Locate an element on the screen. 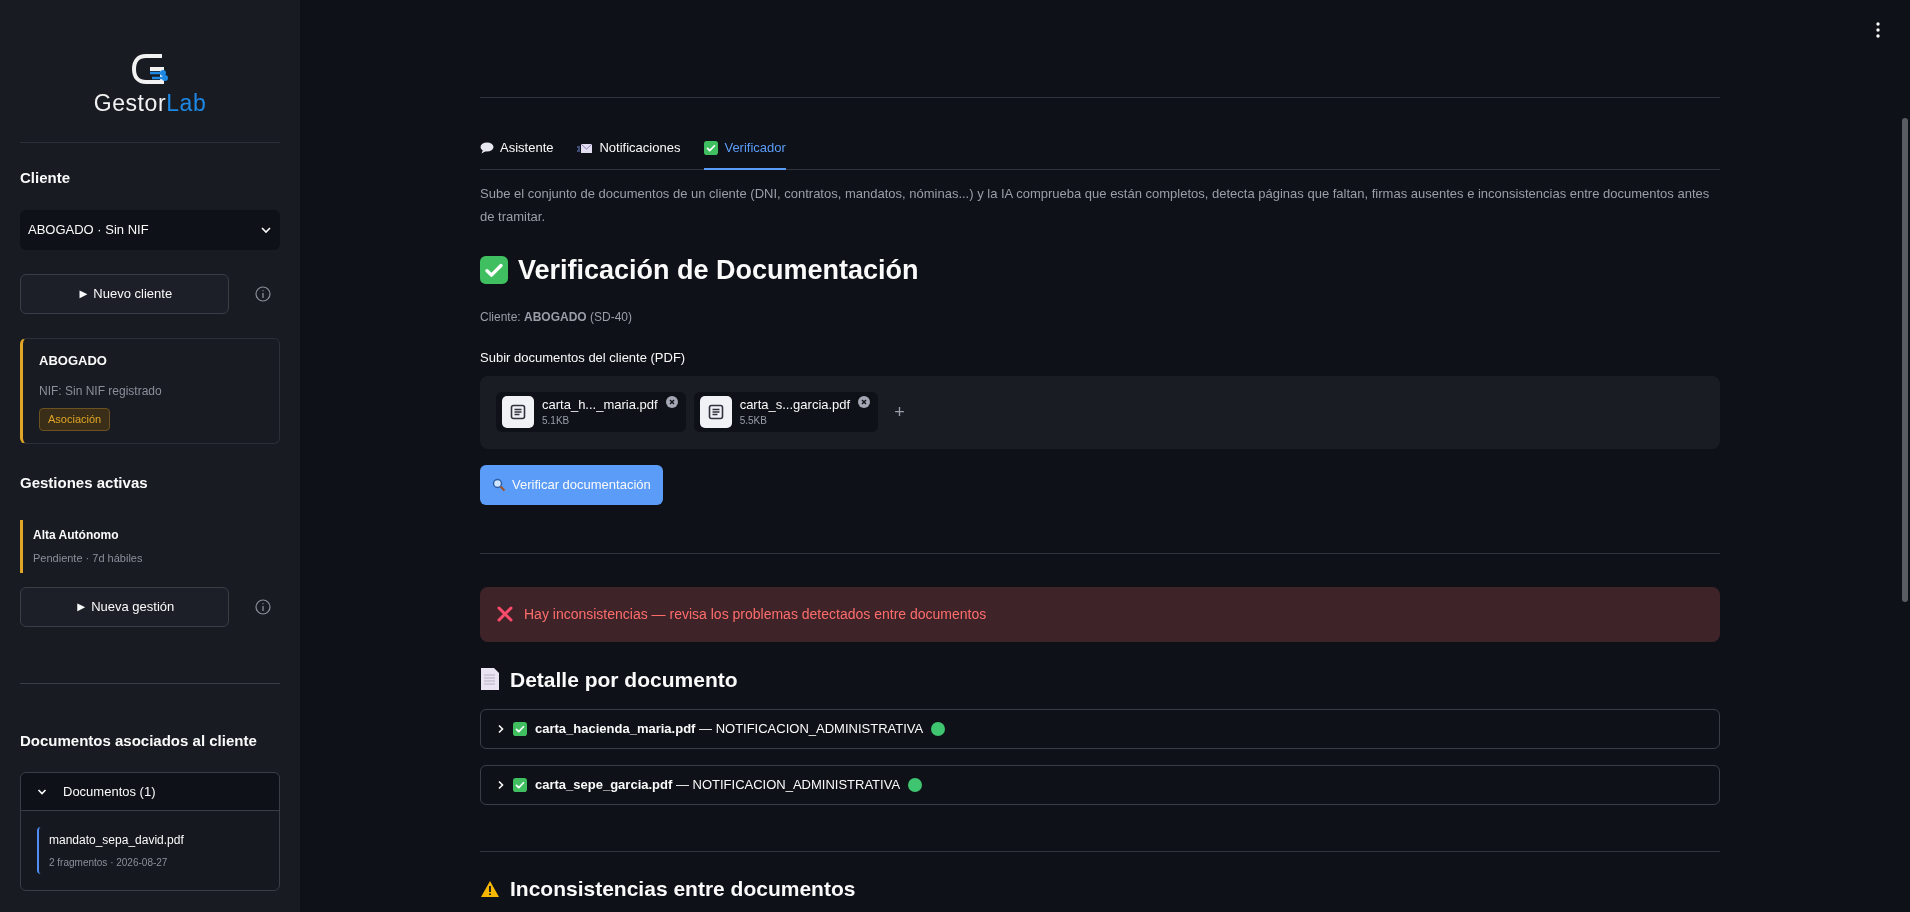 The width and height of the screenshot is (1910, 912). logo-wordmark: GestorLab is located at coordinates (150, 103).